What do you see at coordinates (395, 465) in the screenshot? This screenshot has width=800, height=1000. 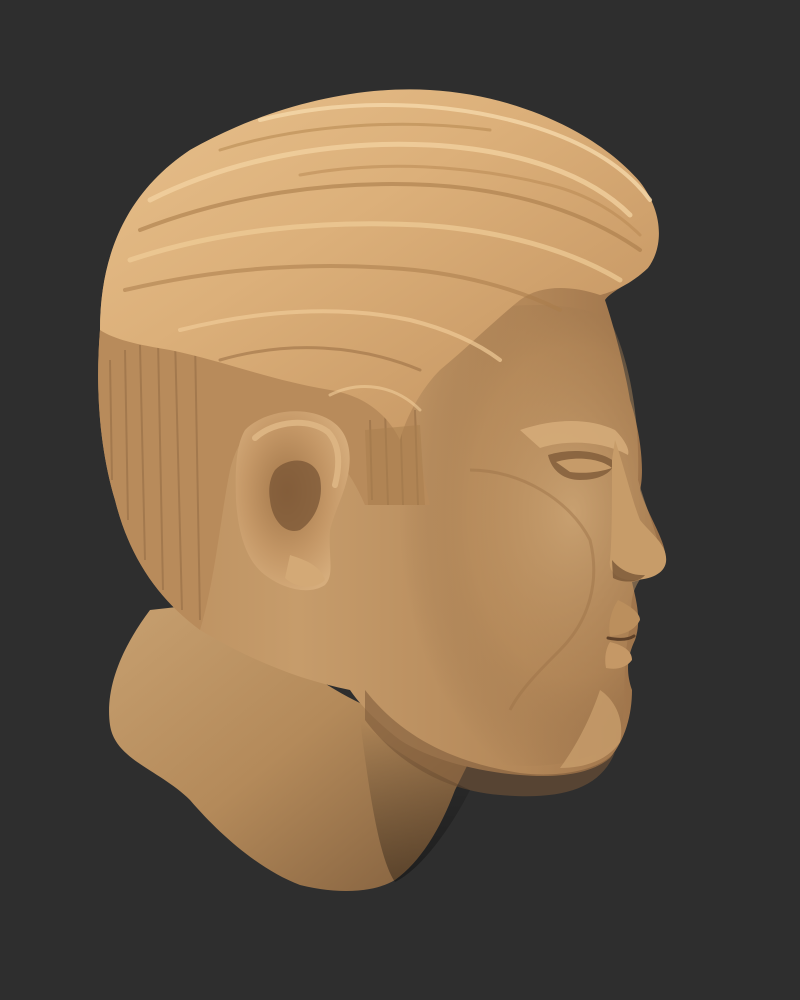 I see `sideburn` at bounding box center [395, 465].